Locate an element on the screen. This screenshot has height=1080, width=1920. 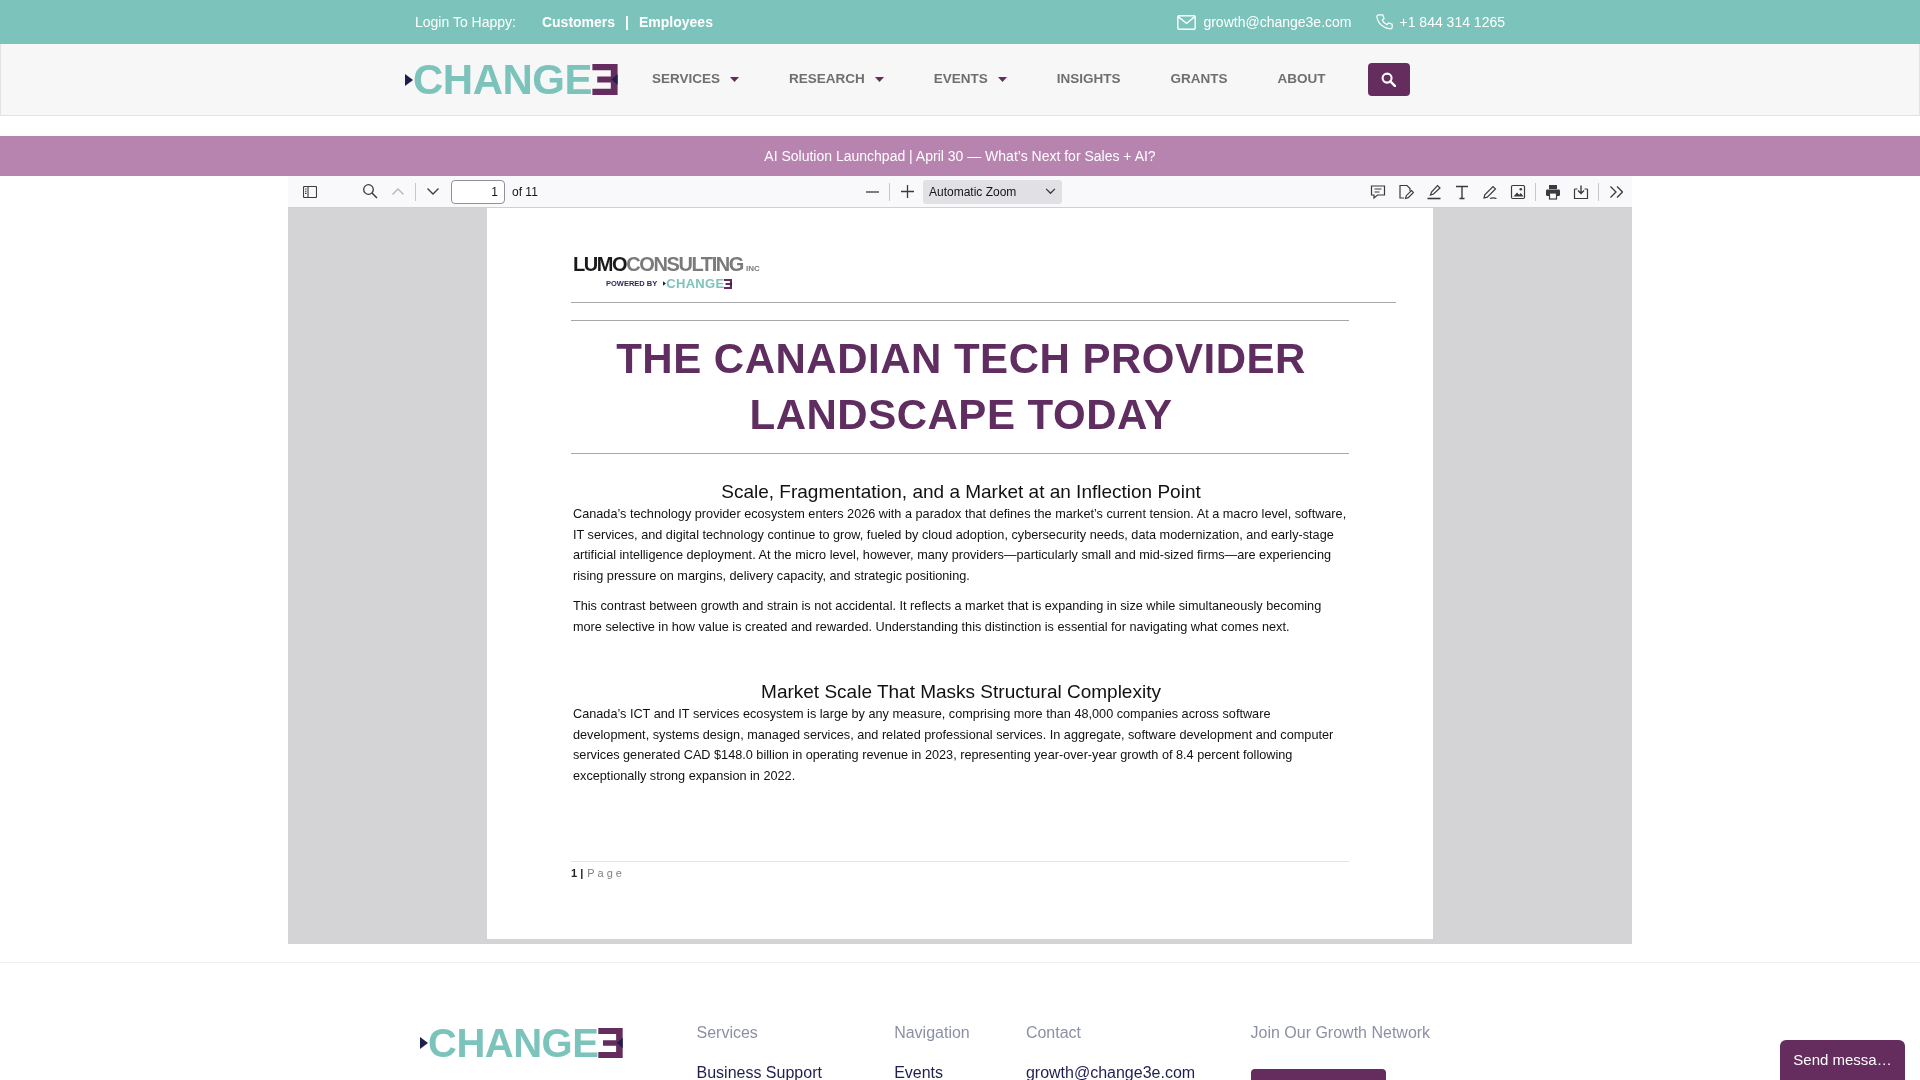
sidebar-icon is located at coordinates (310, 191).